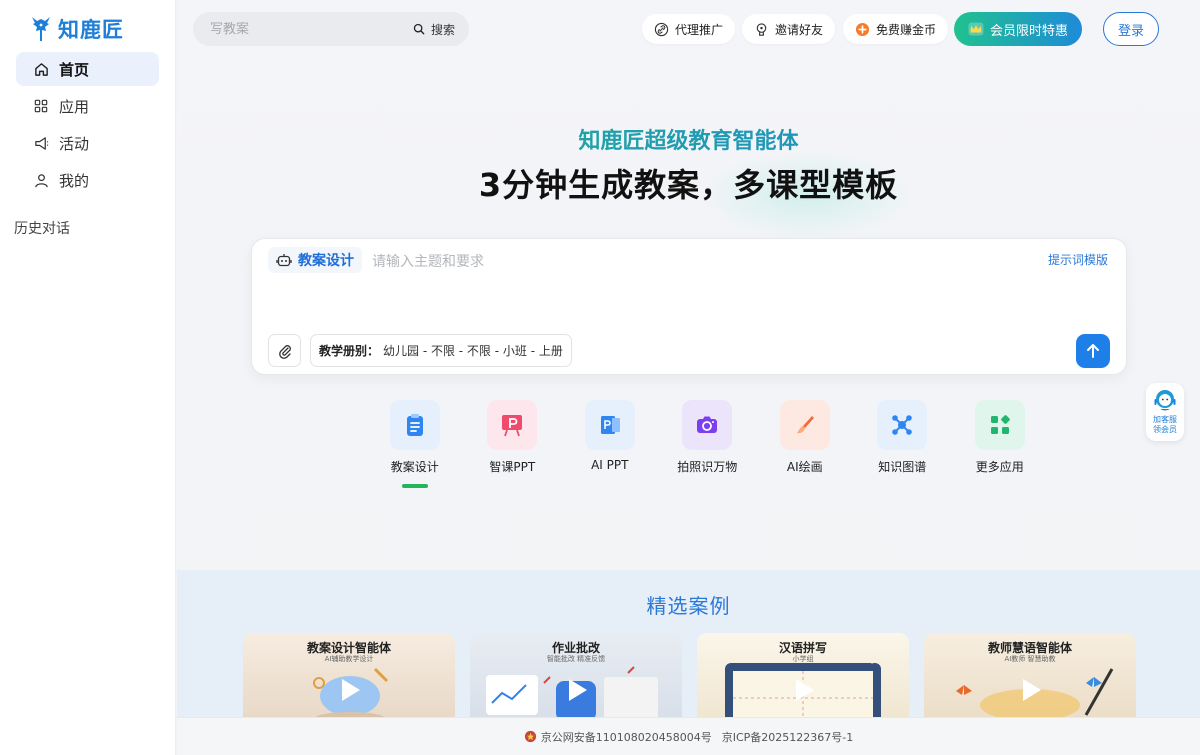 Image resolution: width=1200 pixels, height=755 pixels. Describe the element at coordinates (661, 29) in the screenshot. I see `link-icon` at that location.